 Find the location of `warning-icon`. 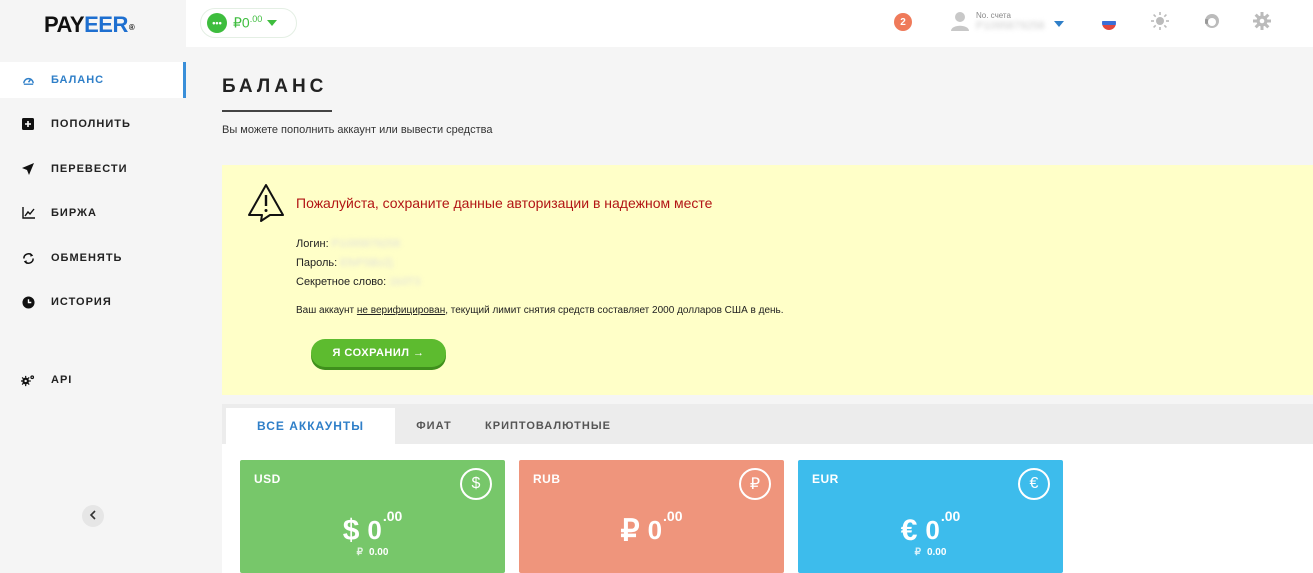

warning-icon is located at coordinates (266, 202).